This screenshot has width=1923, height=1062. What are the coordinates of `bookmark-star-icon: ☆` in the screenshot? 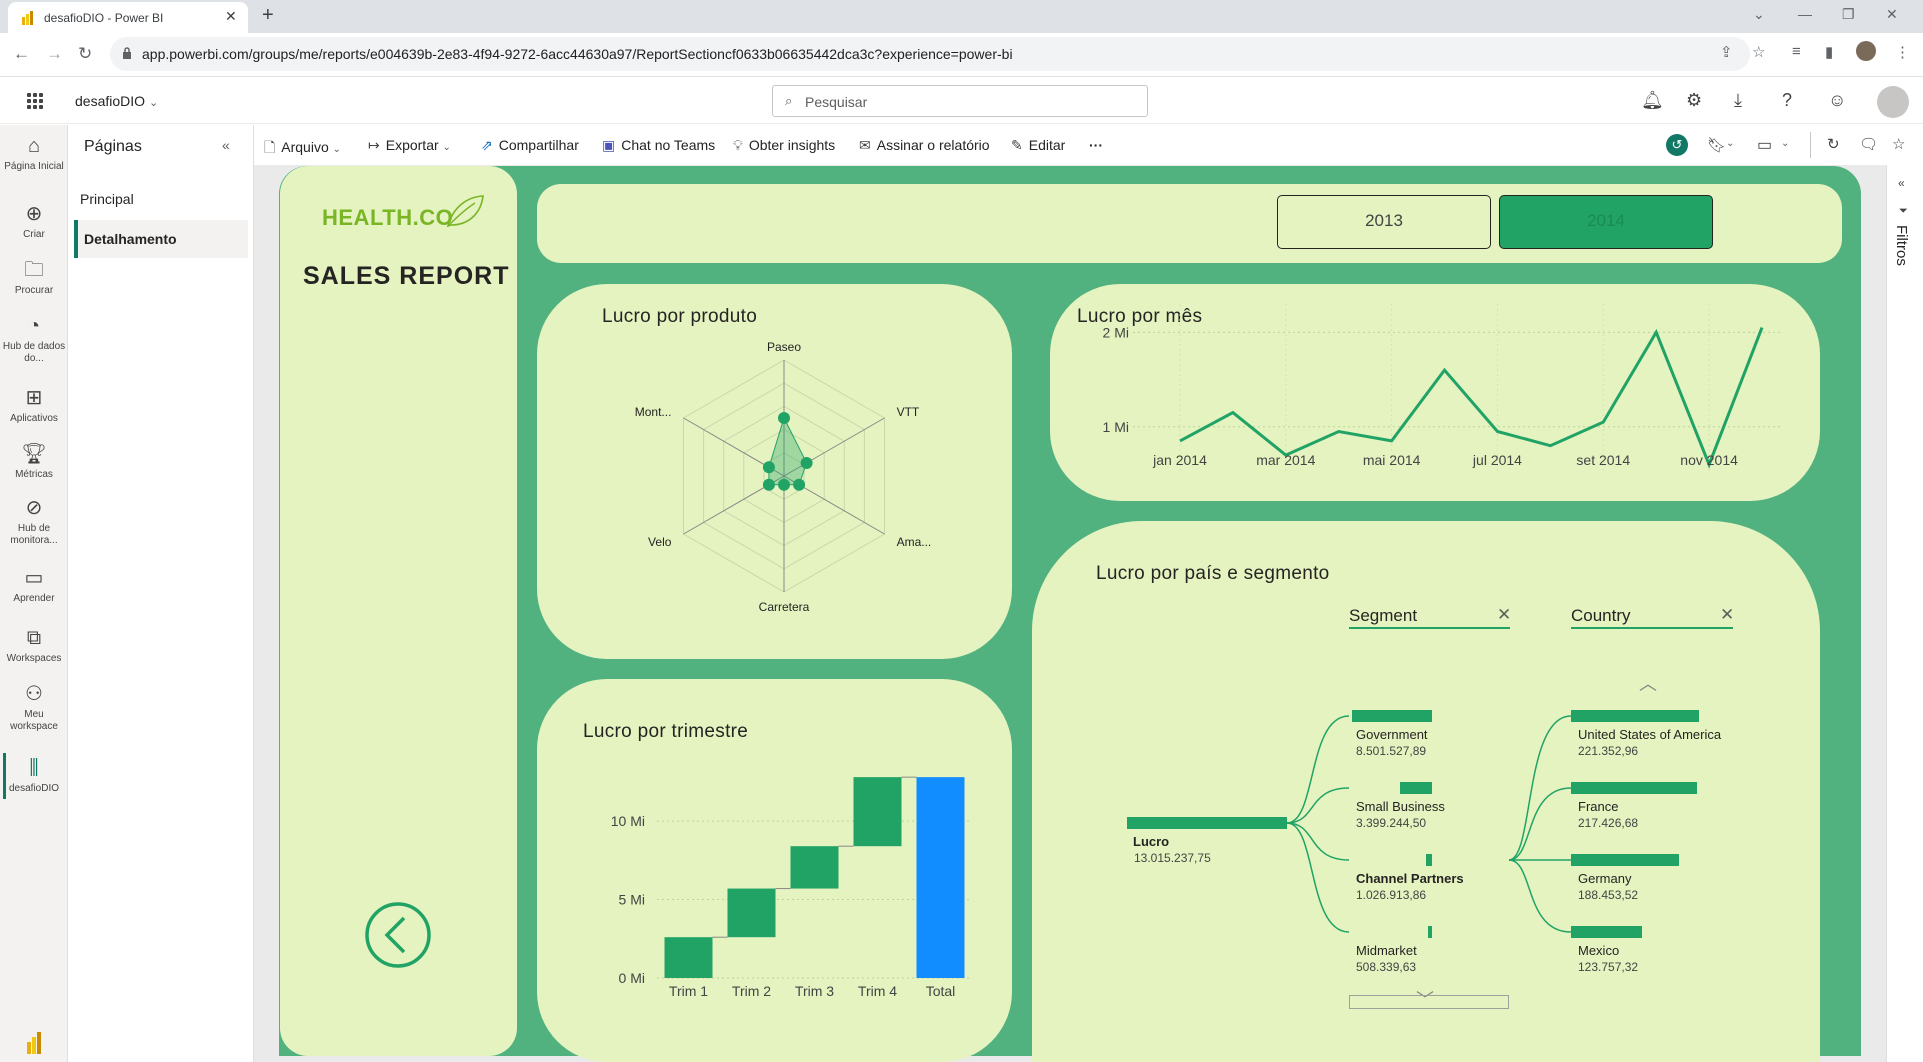 It's located at (1758, 52).